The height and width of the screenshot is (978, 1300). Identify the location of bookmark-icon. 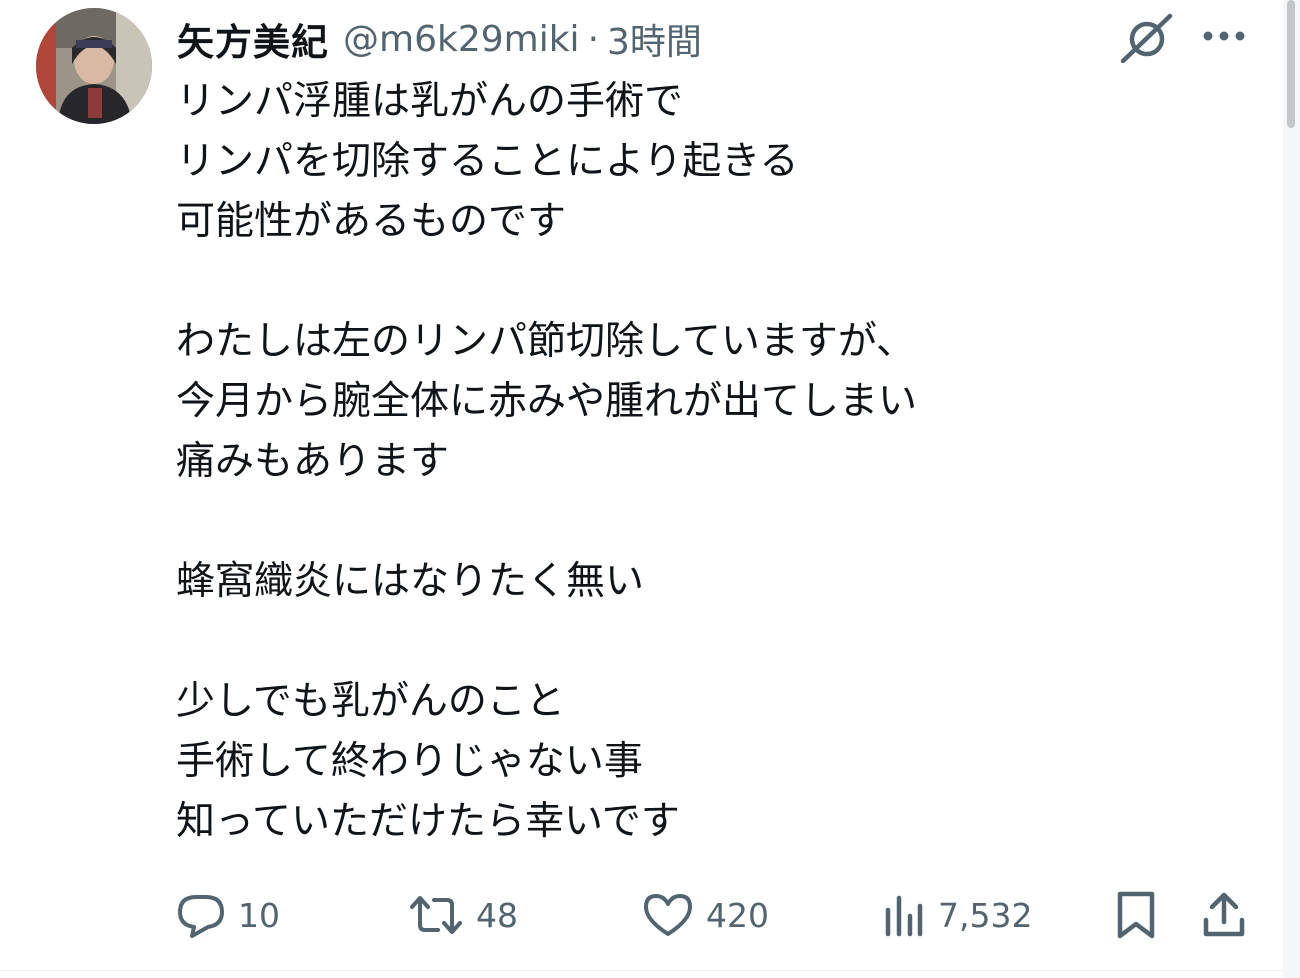
(1136, 915).